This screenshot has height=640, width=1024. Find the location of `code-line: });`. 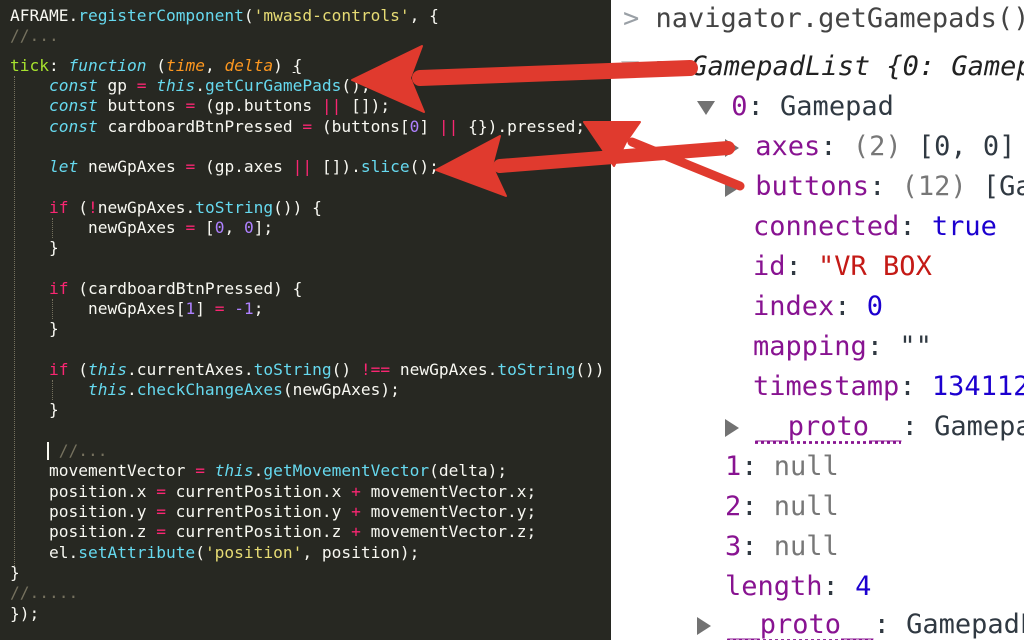

code-line: }); is located at coordinates (25, 613).